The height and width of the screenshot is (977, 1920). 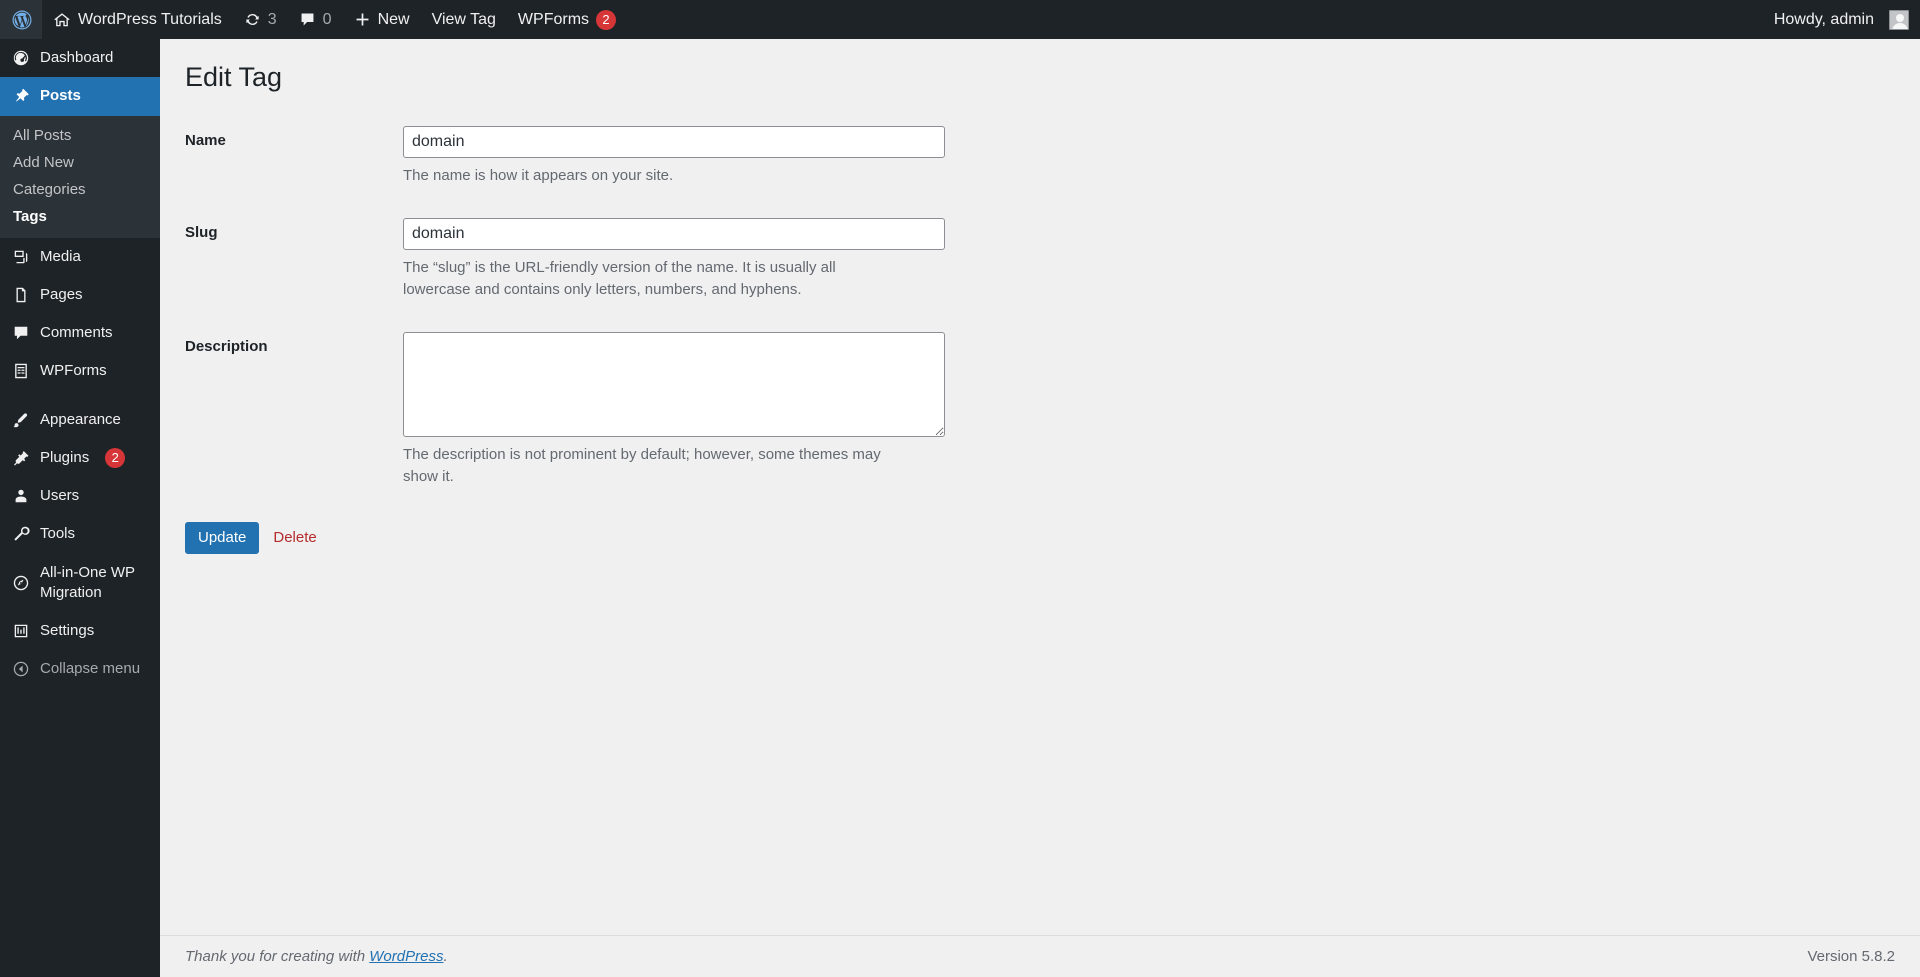 I want to click on sidebar-item-comments: Comments, so click(x=80, y=333).